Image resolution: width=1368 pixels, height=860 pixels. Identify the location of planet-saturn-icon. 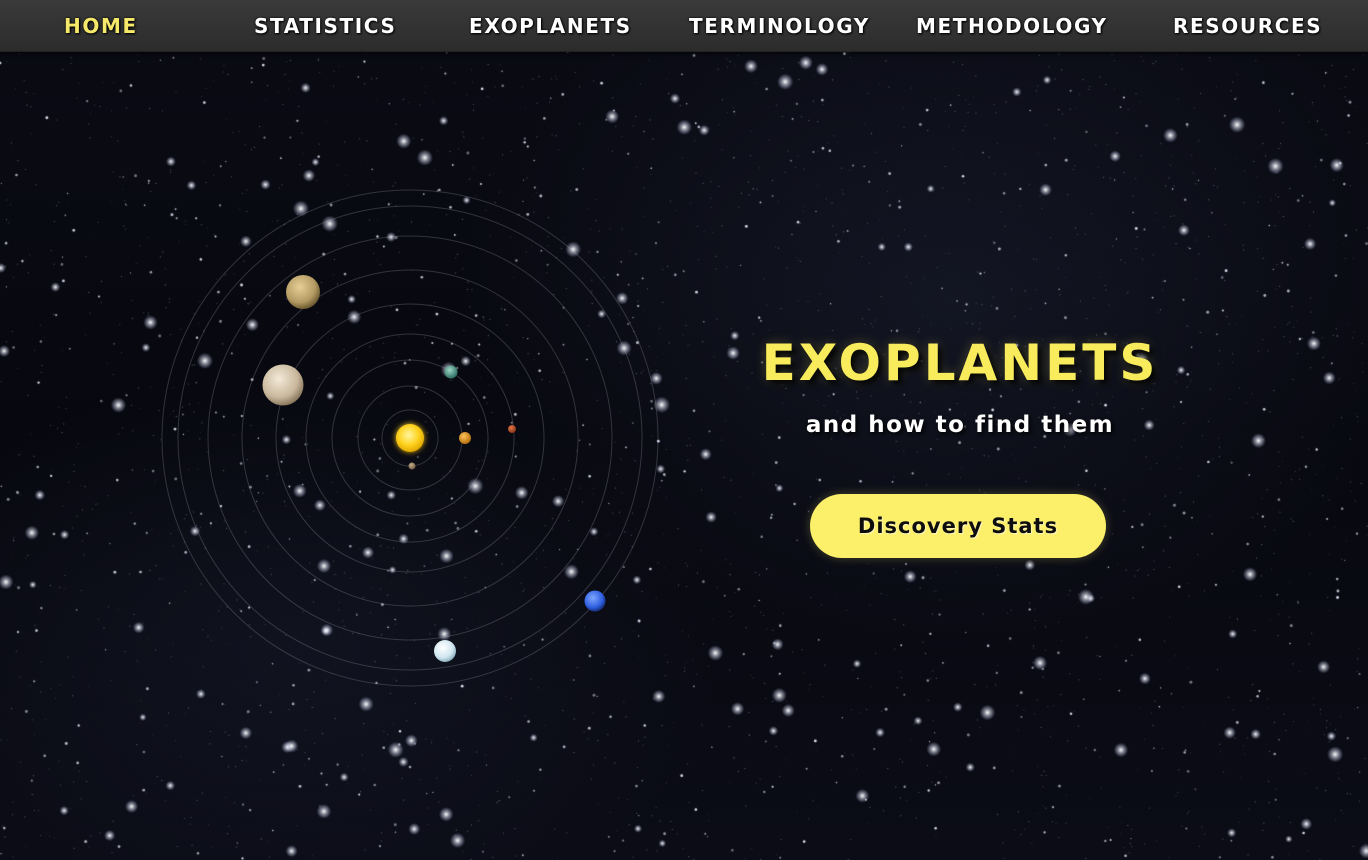
(303, 292).